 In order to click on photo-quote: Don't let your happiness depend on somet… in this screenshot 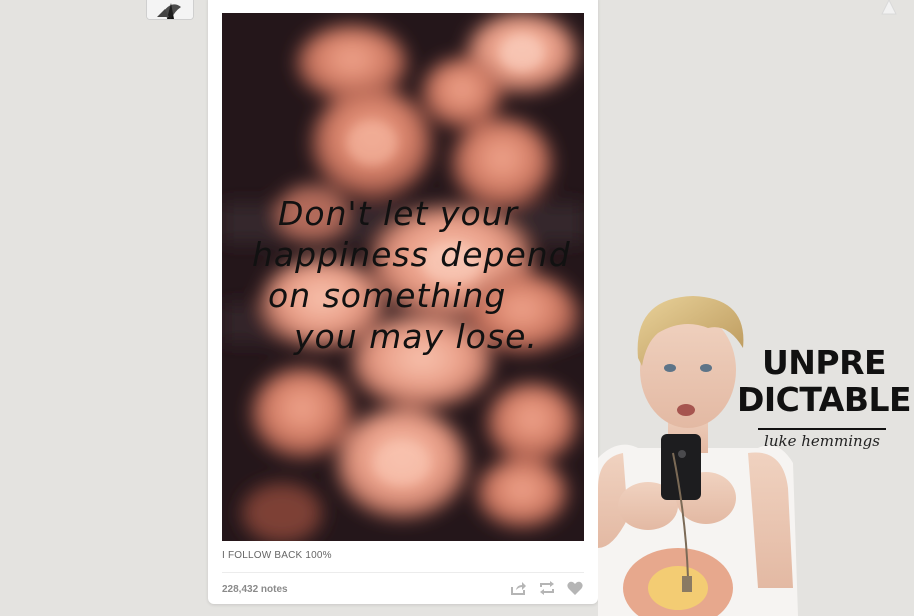, I will do `click(412, 275)`.